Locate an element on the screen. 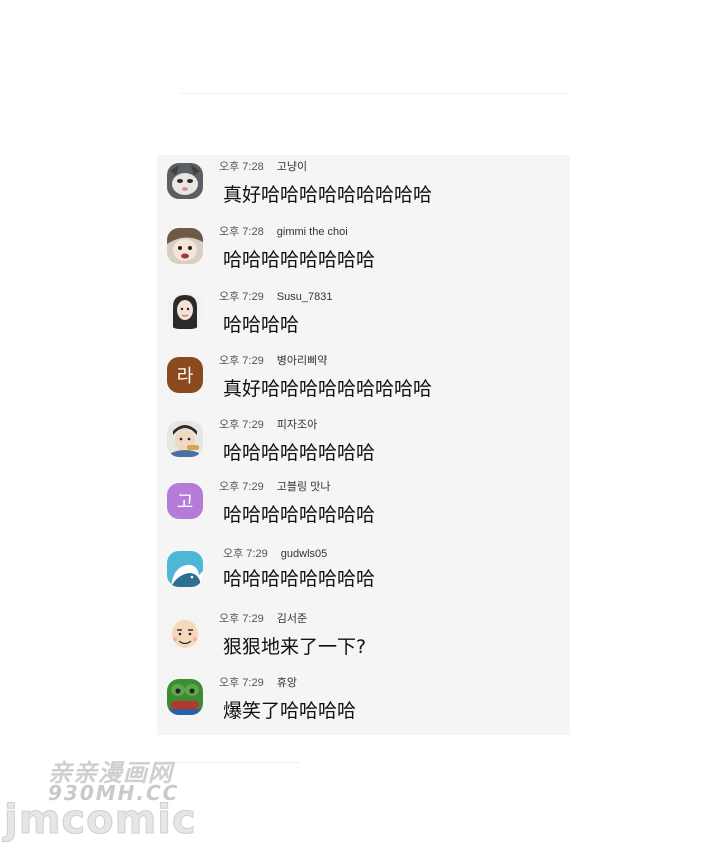 The image size is (720, 849). message-meta: 오후 7:29 김서준 is located at coordinates (263, 618).